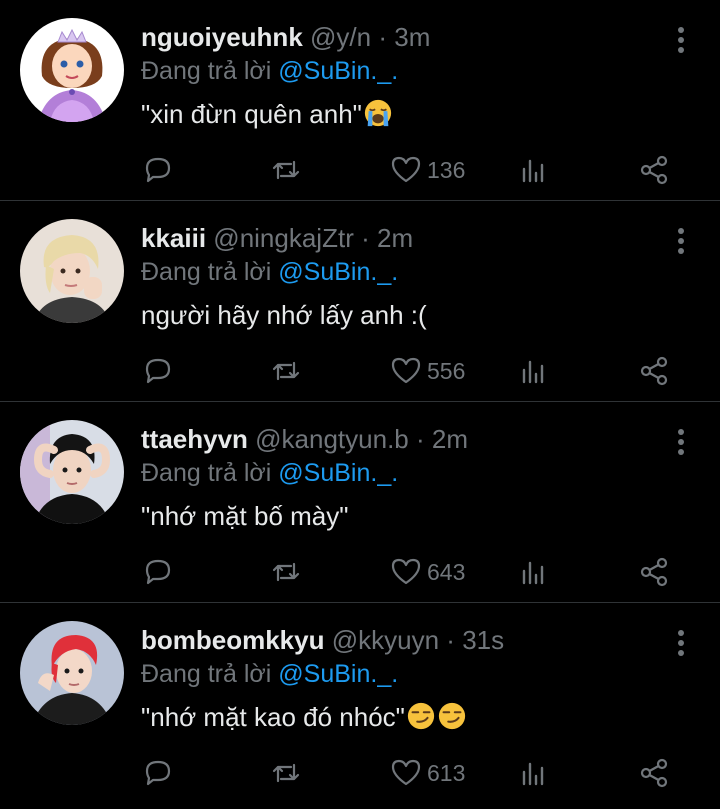 This screenshot has width=720, height=809. Describe the element at coordinates (233, 640) in the screenshot. I see `username: bombeomkkyu` at that location.